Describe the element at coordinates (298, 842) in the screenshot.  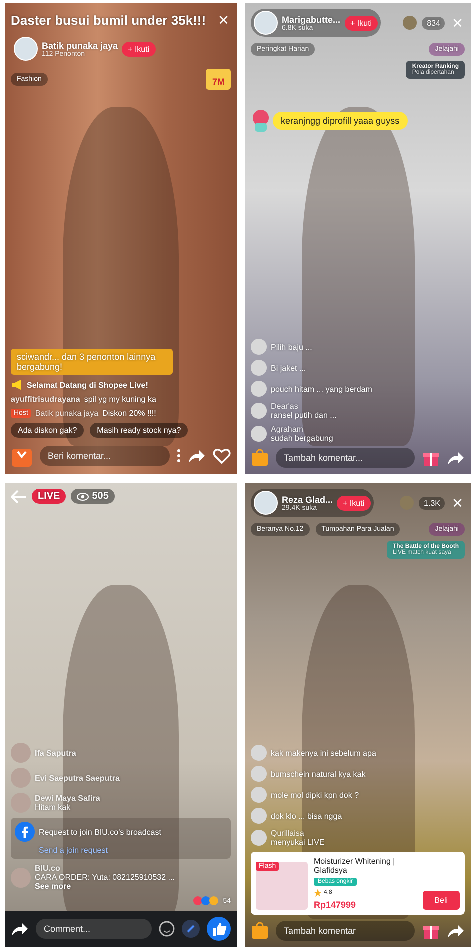
I see `comment-text: menyukai LIVE` at that location.